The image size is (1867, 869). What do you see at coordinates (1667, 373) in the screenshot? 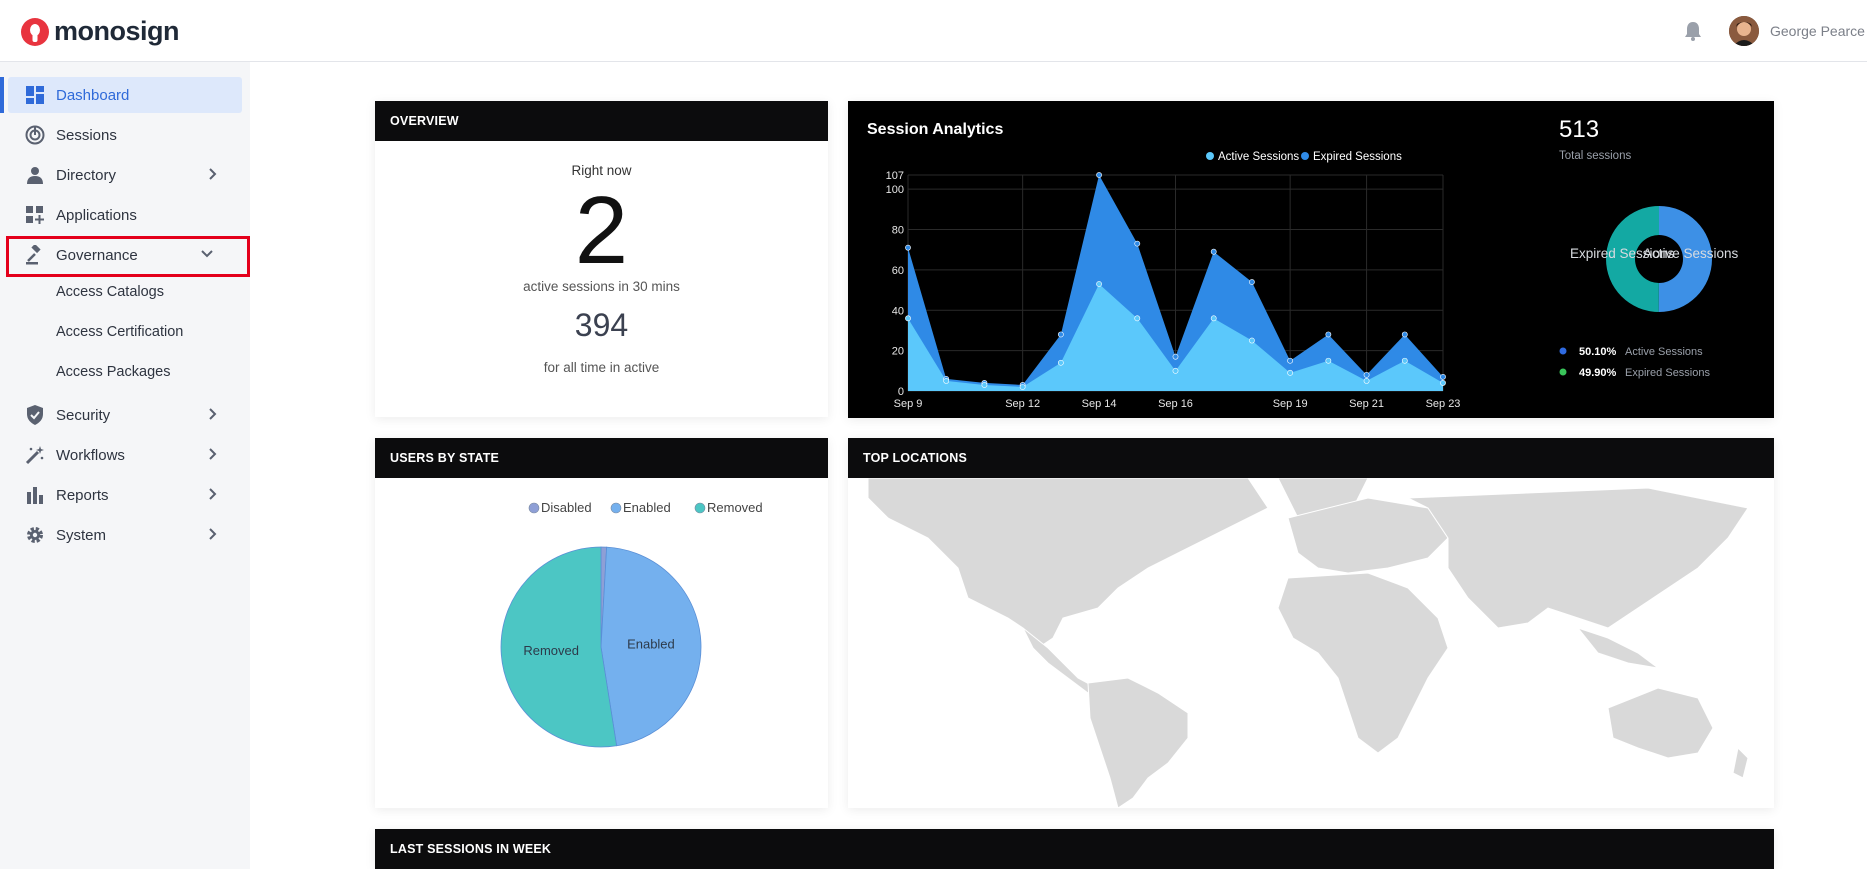
I see `expired-pct-label: Expired Sessions` at bounding box center [1667, 373].